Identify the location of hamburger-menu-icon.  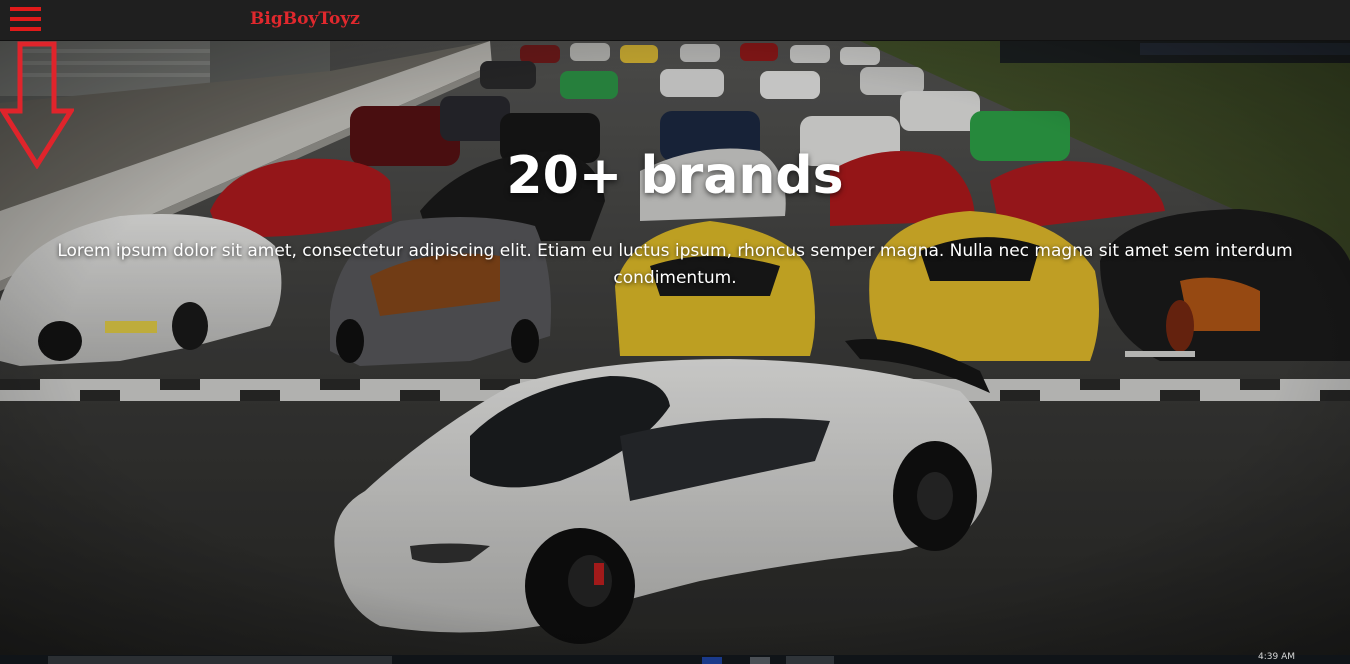
(25, 20).